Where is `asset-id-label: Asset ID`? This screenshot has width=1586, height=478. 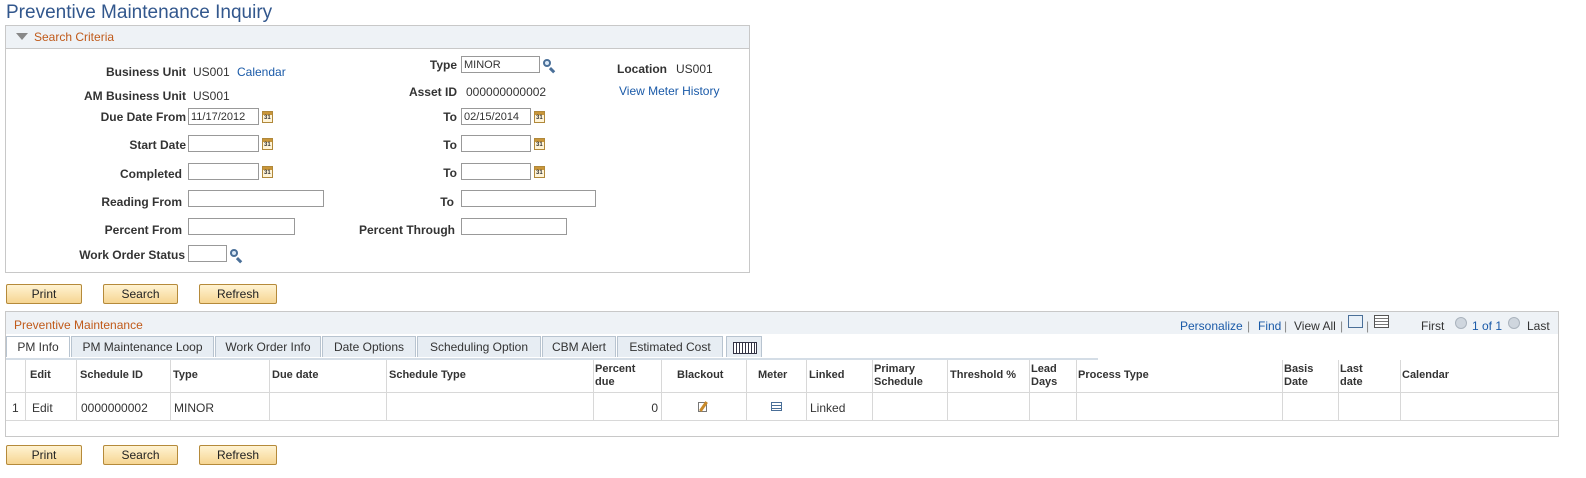 asset-id-label: Asset ID is located at coordinates (432, 92).